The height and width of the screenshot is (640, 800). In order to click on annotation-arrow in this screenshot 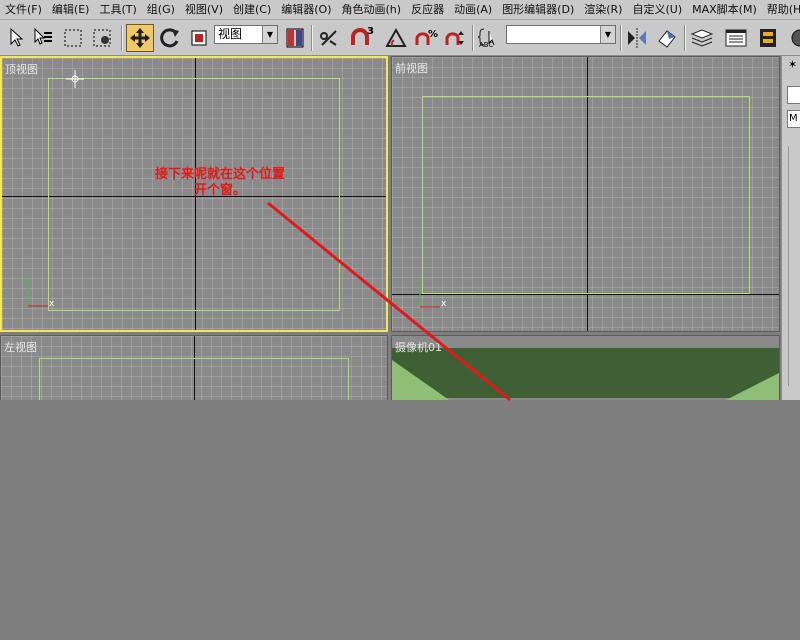, I will do `click(389, 301)`.